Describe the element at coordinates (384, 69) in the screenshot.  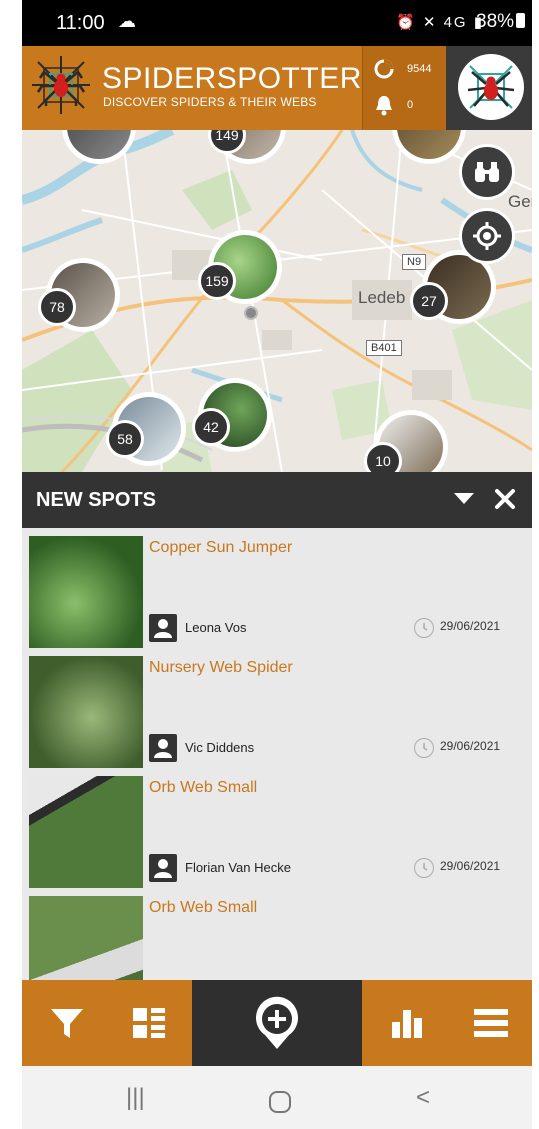
I see `spots-ring-icon` at that location.